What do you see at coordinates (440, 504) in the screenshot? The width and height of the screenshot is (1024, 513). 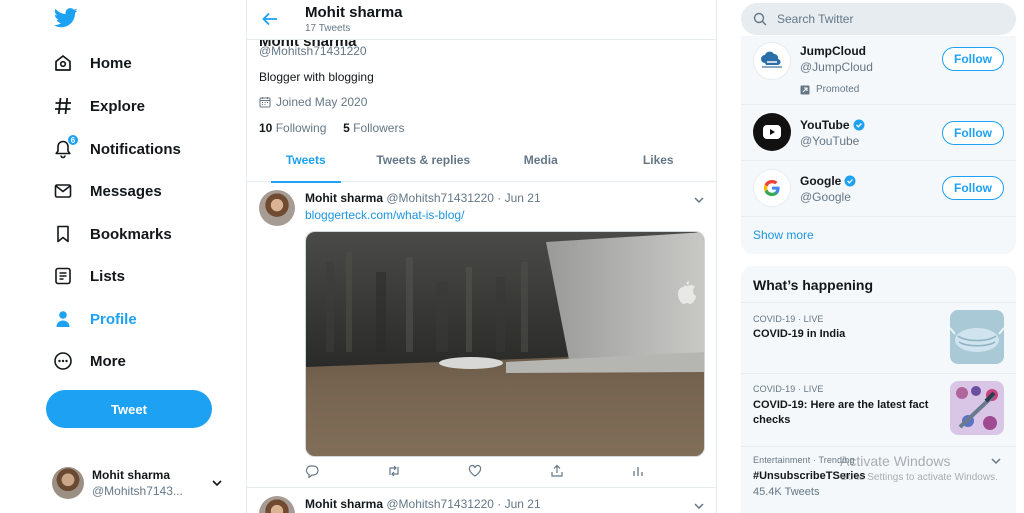 I see `tweet-handle: @Mohitsh71431220` at bounding box center [440, 504].